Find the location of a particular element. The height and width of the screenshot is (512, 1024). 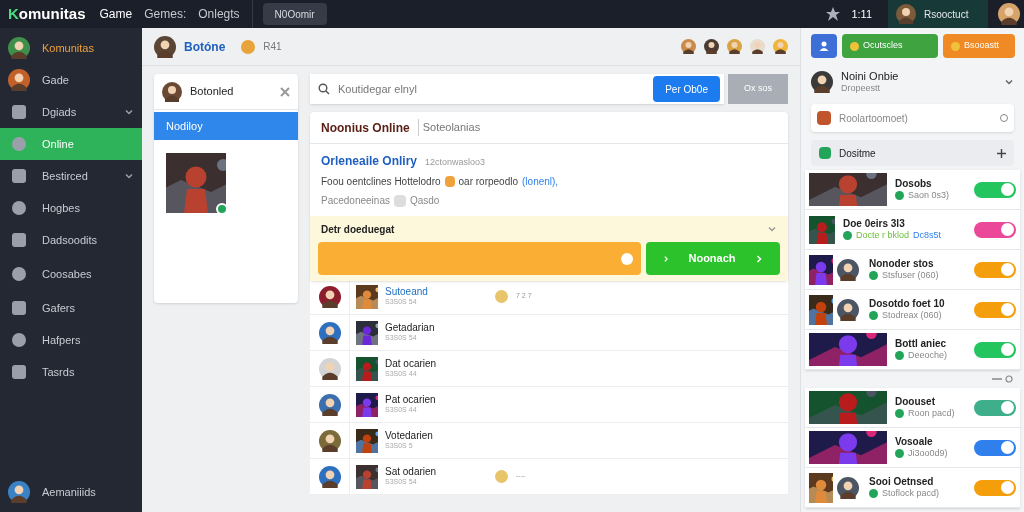

row-title: Sutoeand is located at coordinates (440, 292).